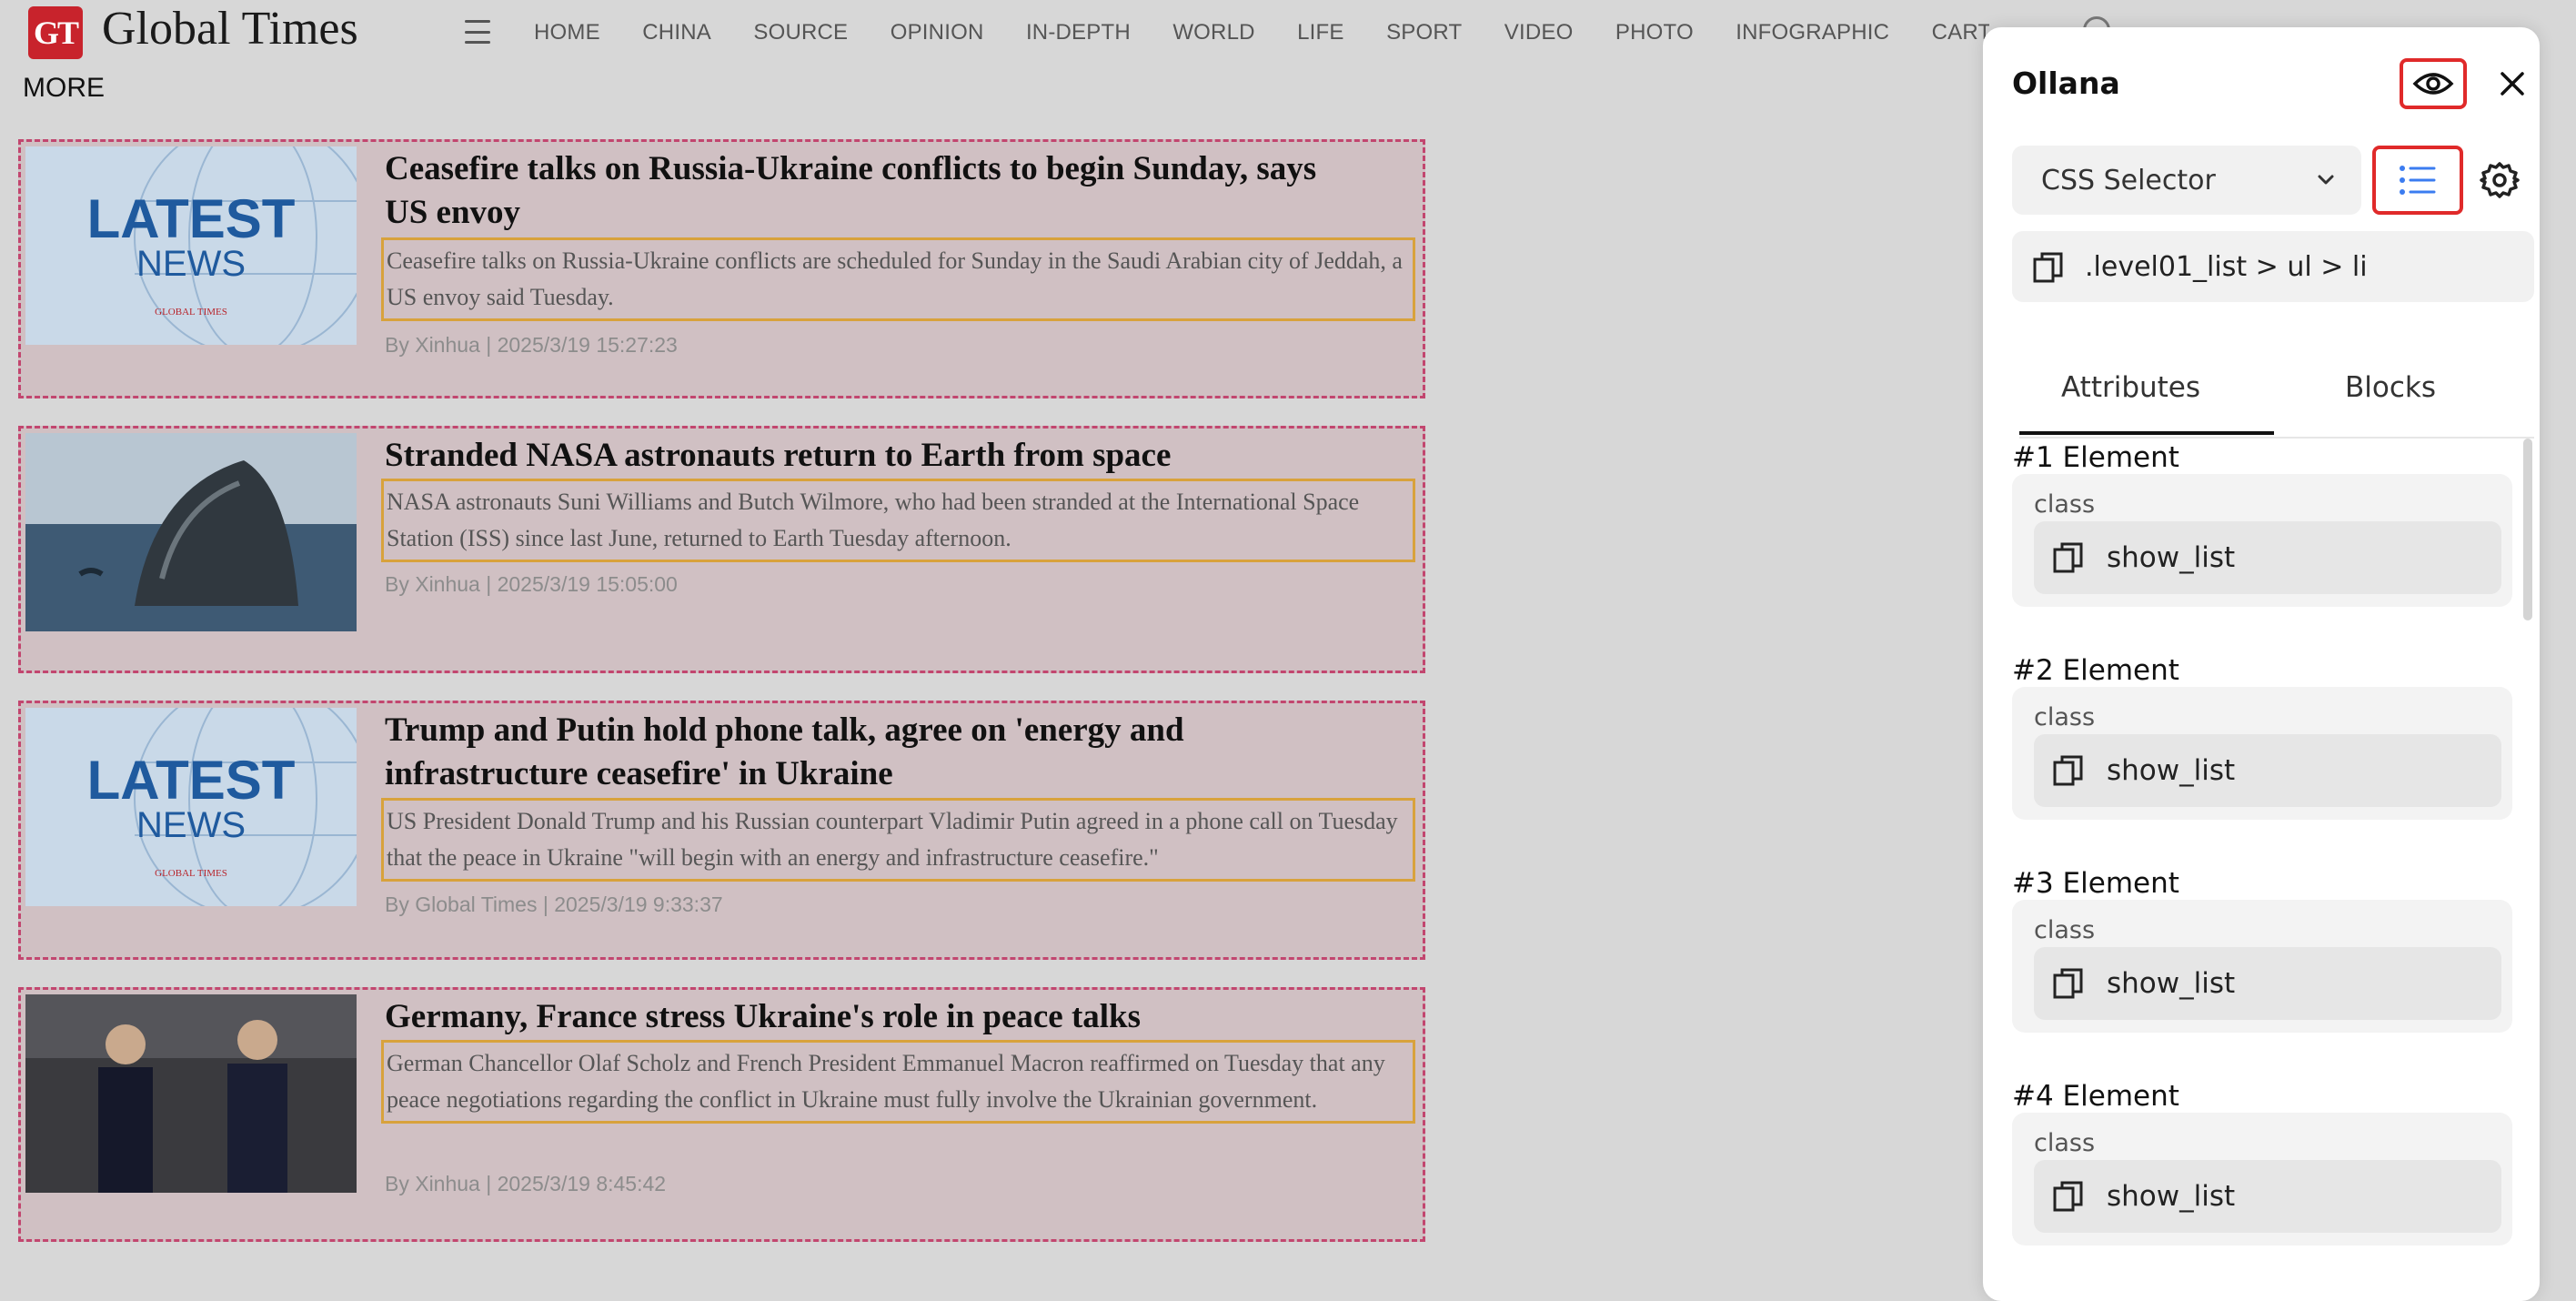 This screenshot has height=1301, width=2576. Describe the element at coordinates (2095, 883) in the screenshot. I see `element-heading: #3 Element` at that location.